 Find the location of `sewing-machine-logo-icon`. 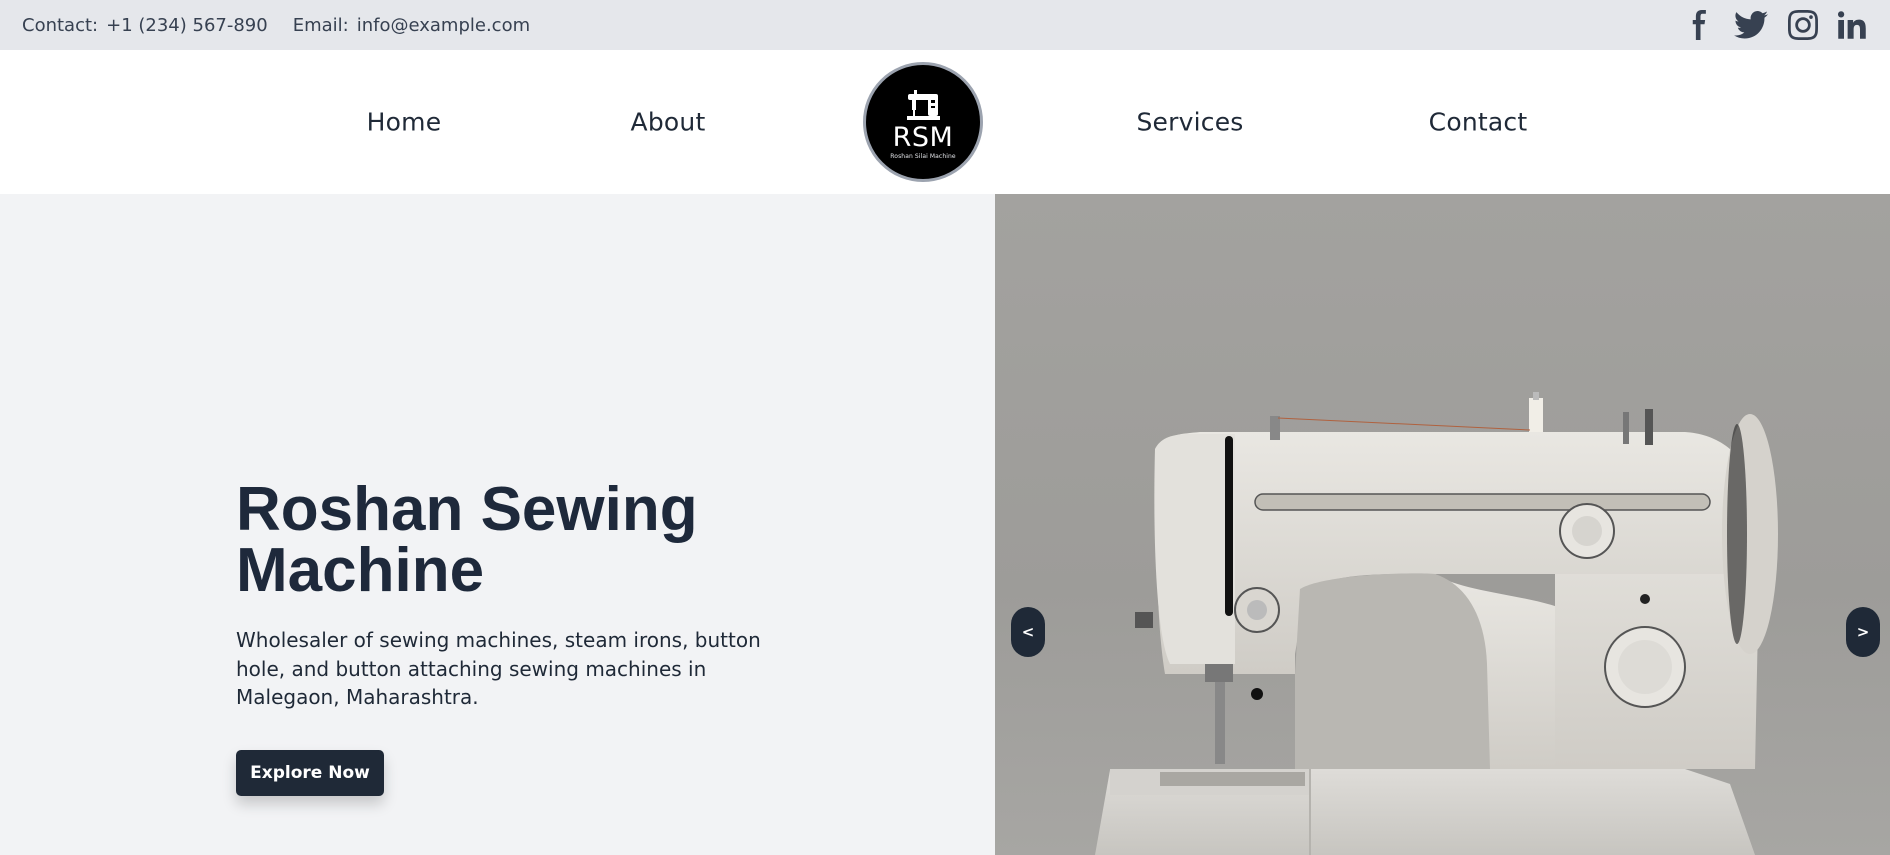

sewing-machine-logo-icon is located at coordinates (923, 104).